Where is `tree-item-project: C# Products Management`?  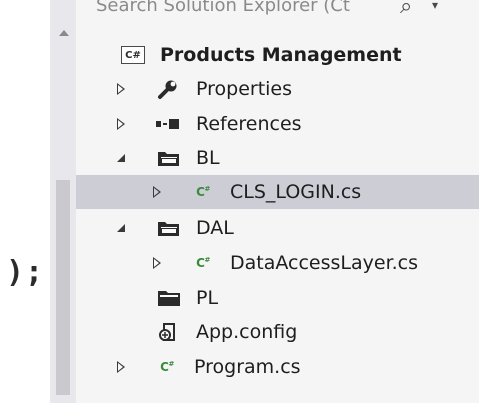
tree-item-project: C# Products Management is located at coordinates (277, 55).